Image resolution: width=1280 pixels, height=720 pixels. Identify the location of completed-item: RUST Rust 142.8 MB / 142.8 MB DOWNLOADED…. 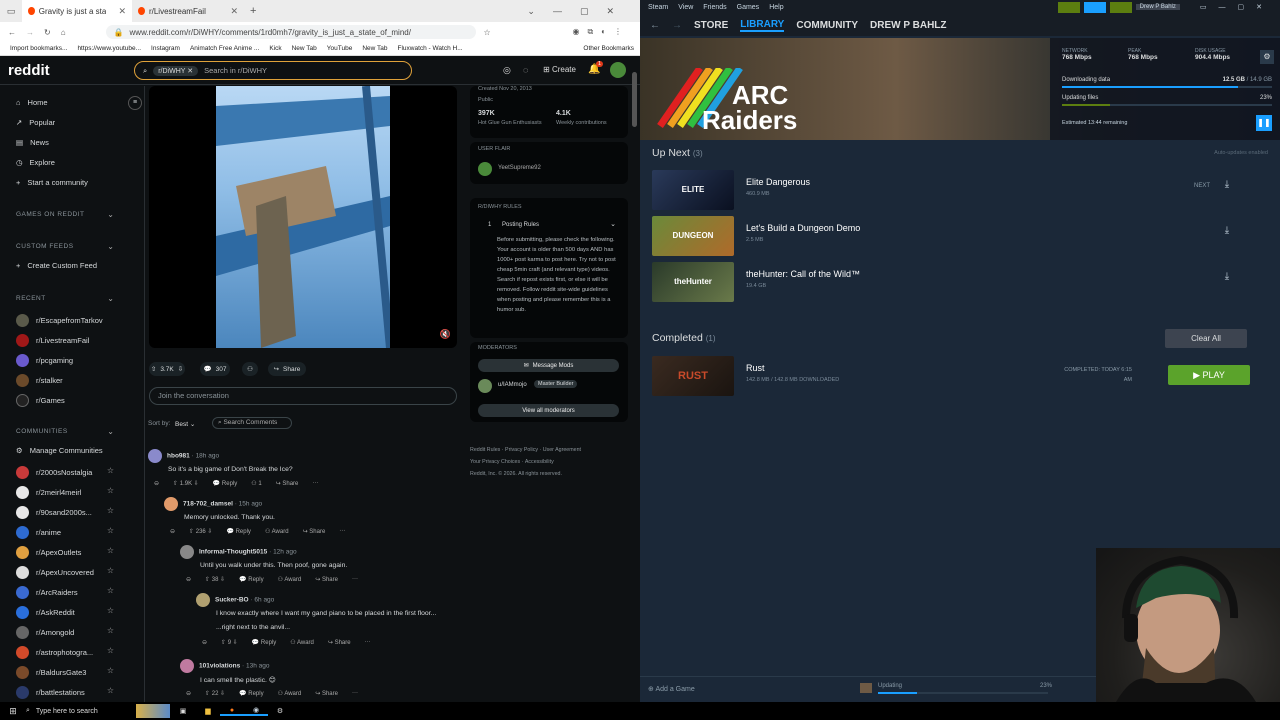
(951, 376).